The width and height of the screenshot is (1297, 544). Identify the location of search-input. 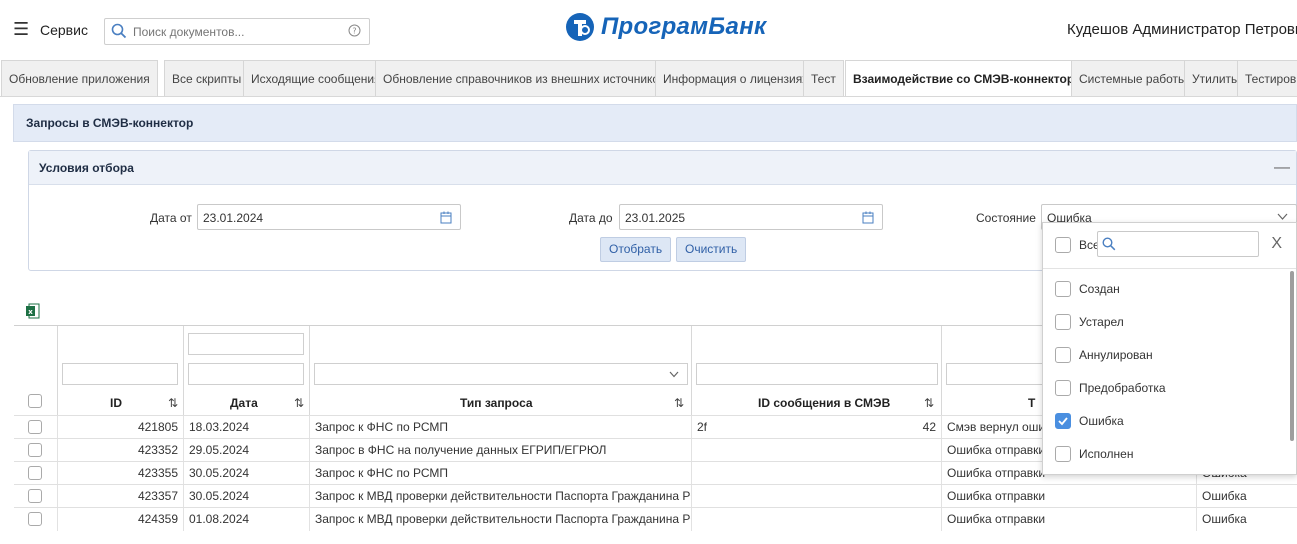
(233, 32).